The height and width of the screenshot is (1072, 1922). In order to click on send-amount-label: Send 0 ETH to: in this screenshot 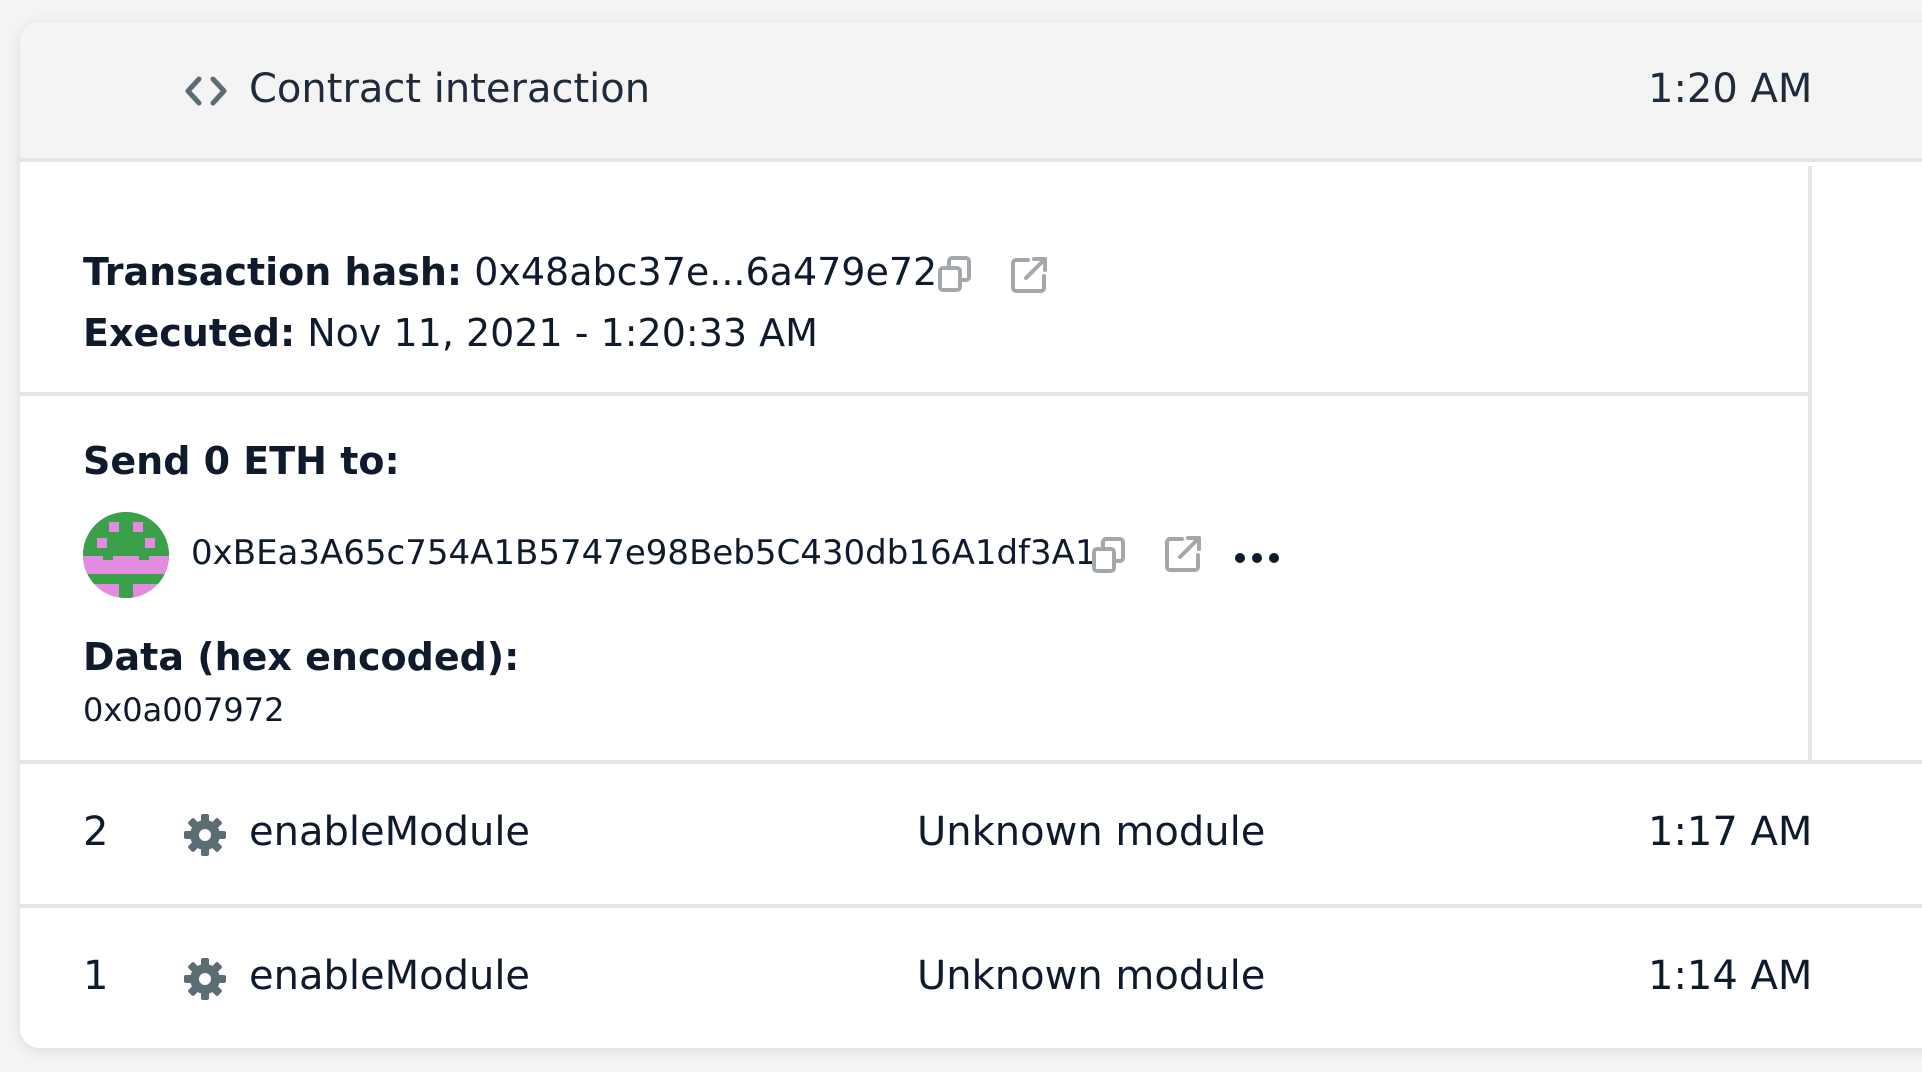, I will do `click(241, 461)`.